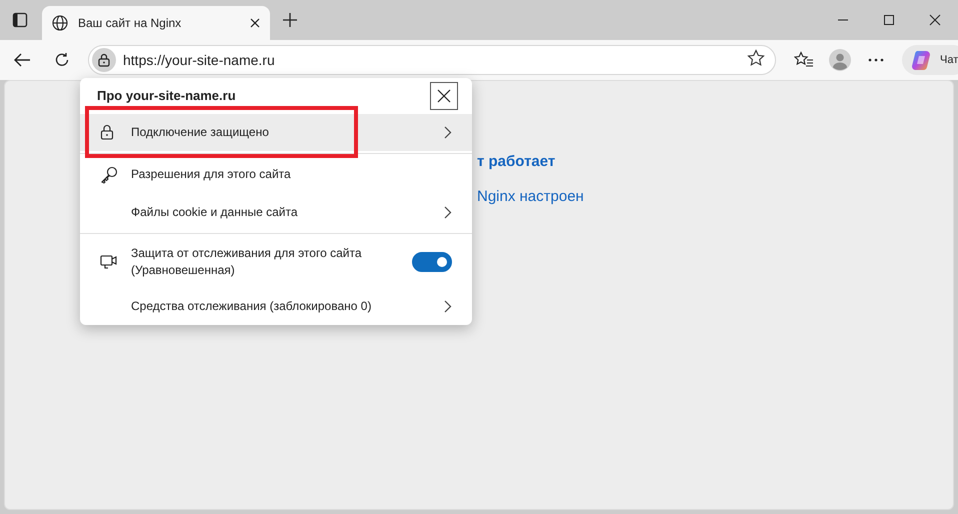  What do you see at coordinates (246, 261) in the screenshot?
I see `setting-label: Защита от отслеживания для этого сайта (Уравновешенная)` at bounding box center [246, 261].